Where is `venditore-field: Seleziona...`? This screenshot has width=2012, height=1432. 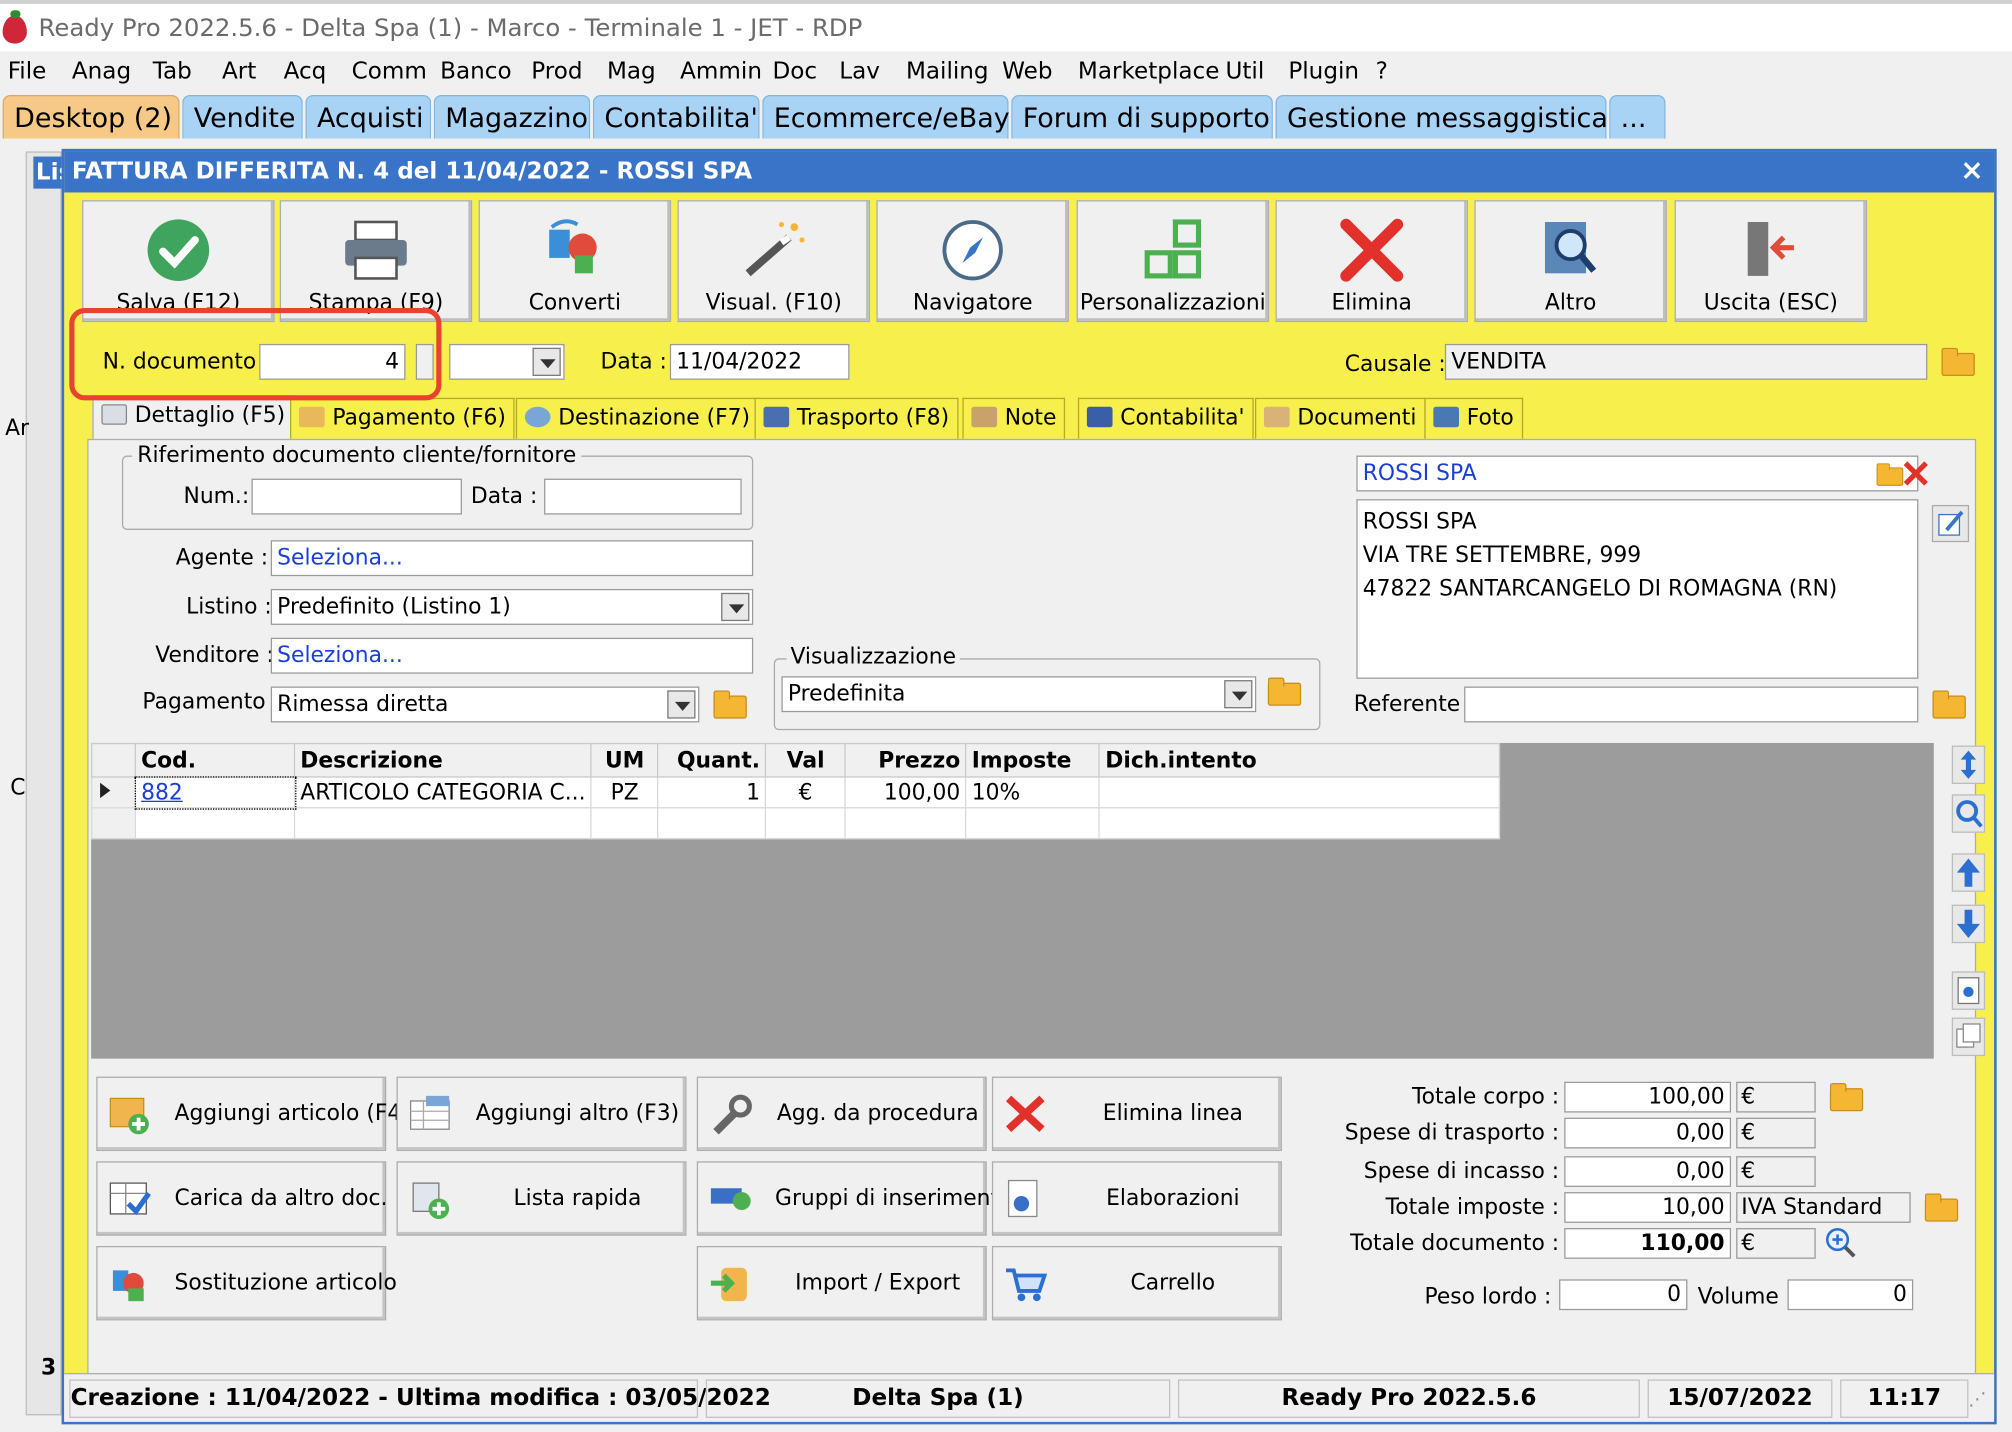
venditore-field: Seleziona... is located at coordinates (512, 655).